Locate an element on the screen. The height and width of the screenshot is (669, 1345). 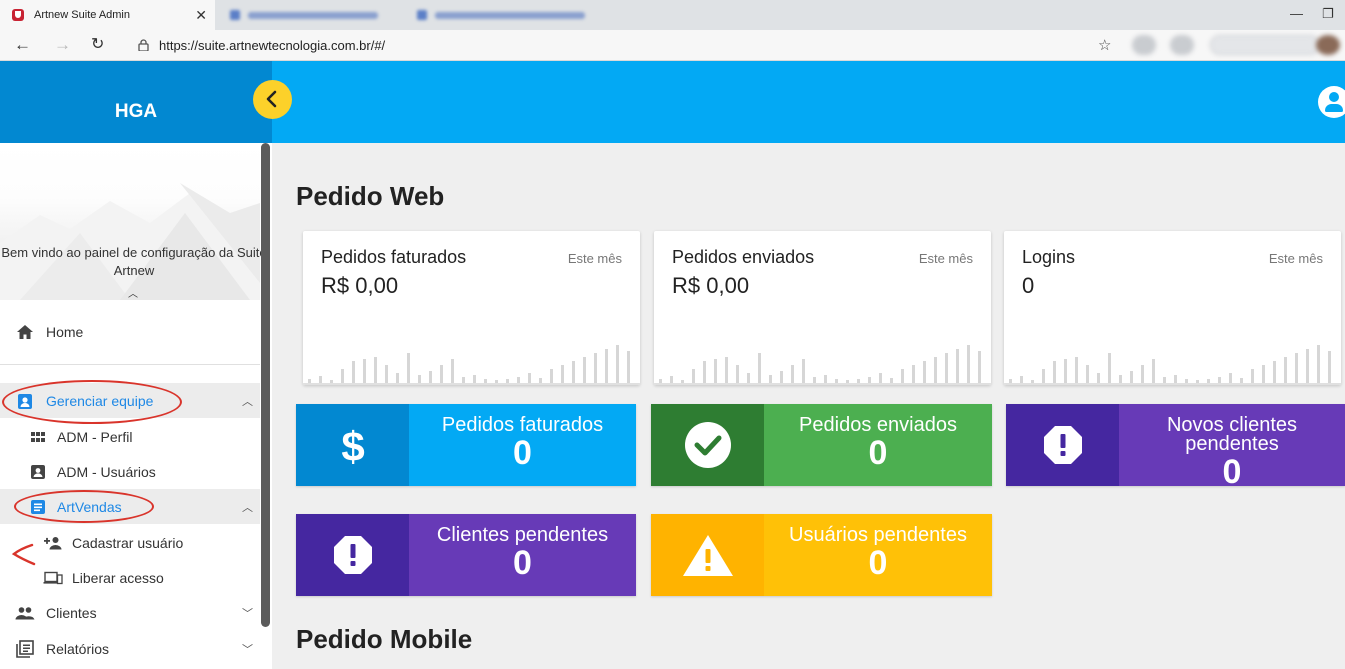
section-title-web: Pedido Web is located at coordinates (370, 196).